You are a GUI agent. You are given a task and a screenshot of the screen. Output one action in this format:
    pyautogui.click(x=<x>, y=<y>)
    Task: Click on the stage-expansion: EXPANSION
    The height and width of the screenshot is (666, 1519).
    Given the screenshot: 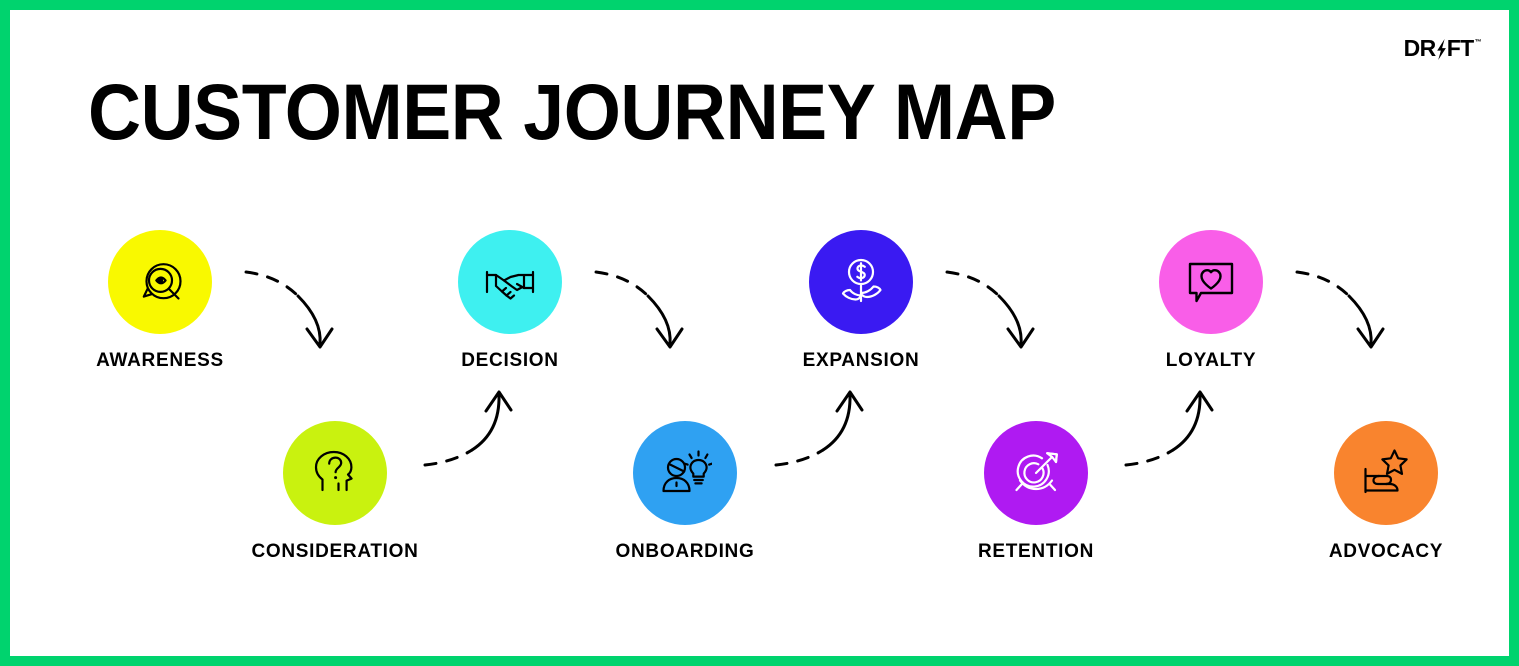 What is the action you would take?
    pyautogui.click(x=861, y=301)
    